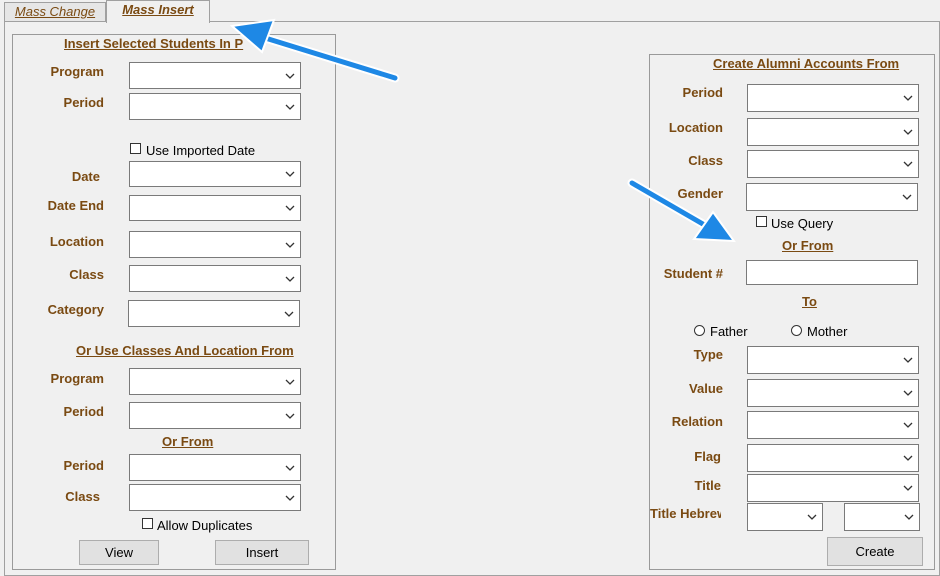  What do you see at coordinates (188, 441) in the screenshot?
I see `or-from-title-left: Or From` at bounding box center [188, 441].